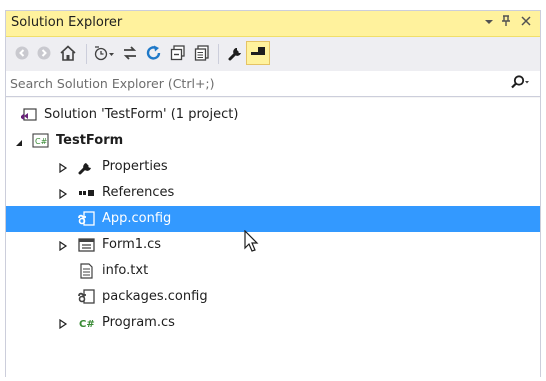 The width and height of the screenshot is (546, 381). Describe the element at coordinates (526, 23) in the screenshot. I see `close-icon` at that location.